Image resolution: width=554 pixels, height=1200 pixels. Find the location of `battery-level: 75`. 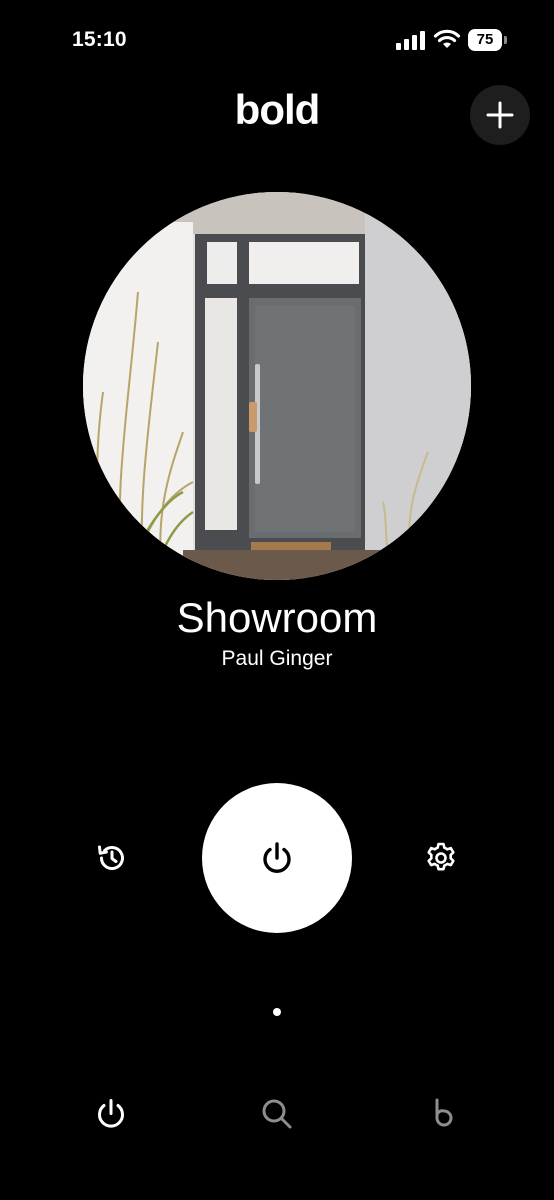

battery-level: 75 is located at coordinates (485, 40).